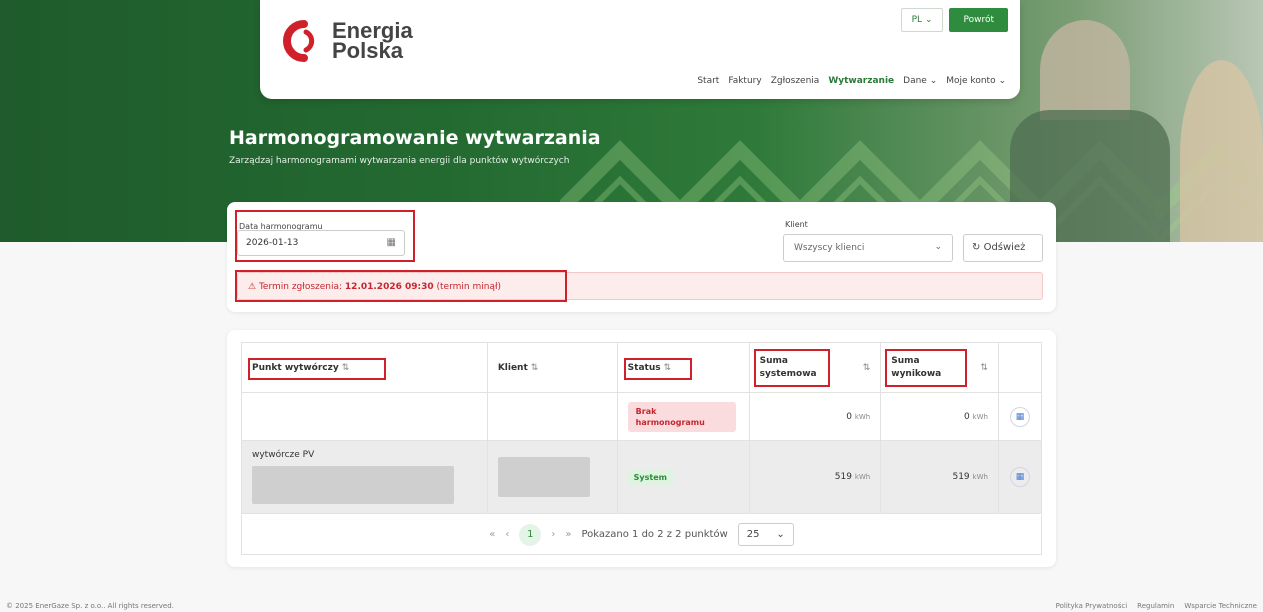  What do you see at coordinates (530, 534) in the screenshot?
I see `page-button-current: 1` at bounding box center [530, 534].